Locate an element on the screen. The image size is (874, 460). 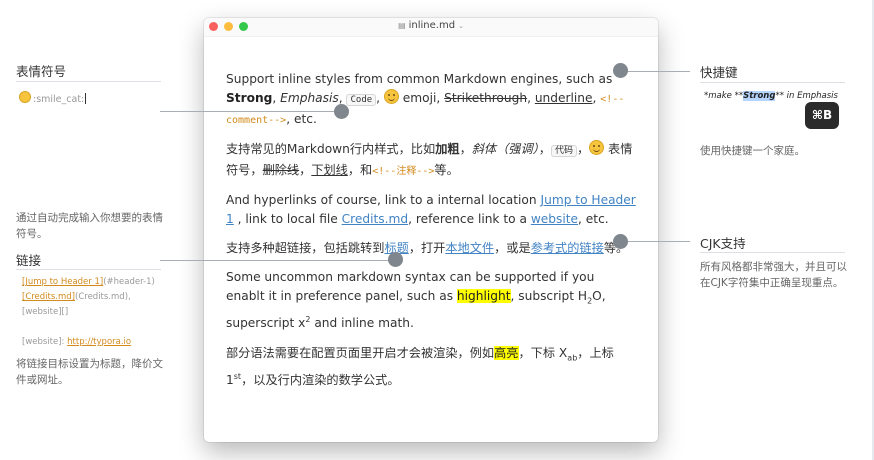
link-demo-target: (Credits.md), is located at coordinates (103, 297).